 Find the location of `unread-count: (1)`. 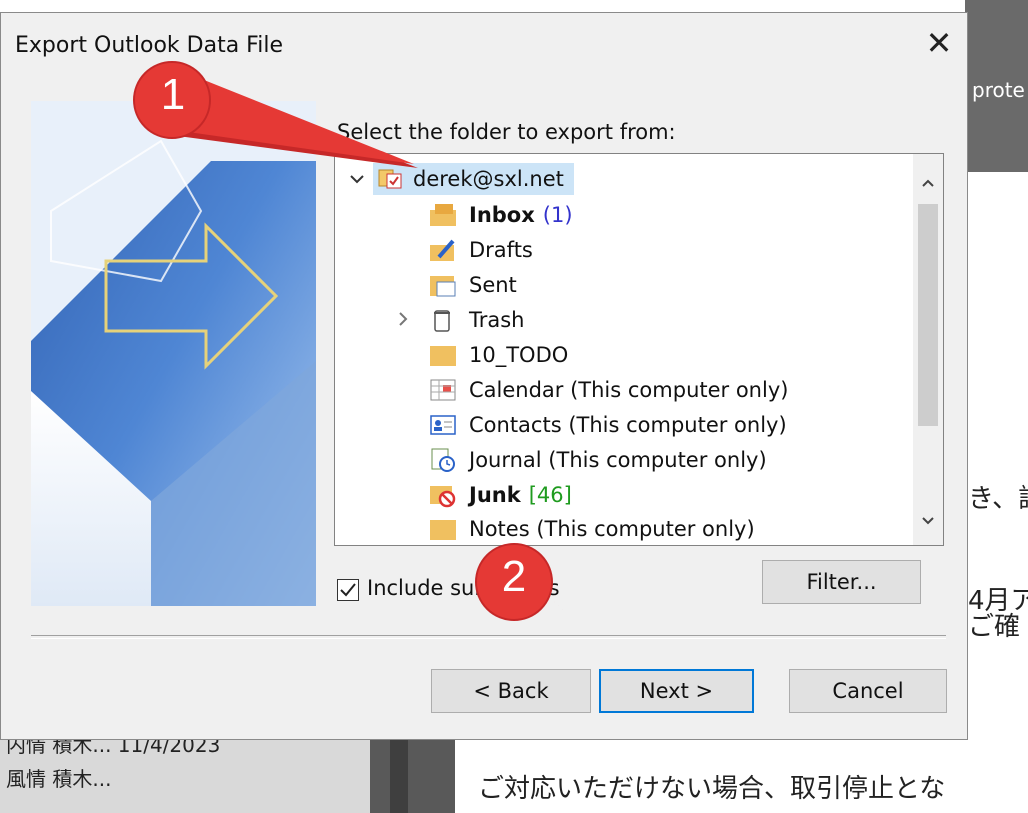

unread-count: (1) is located at coordinates (557, 215).